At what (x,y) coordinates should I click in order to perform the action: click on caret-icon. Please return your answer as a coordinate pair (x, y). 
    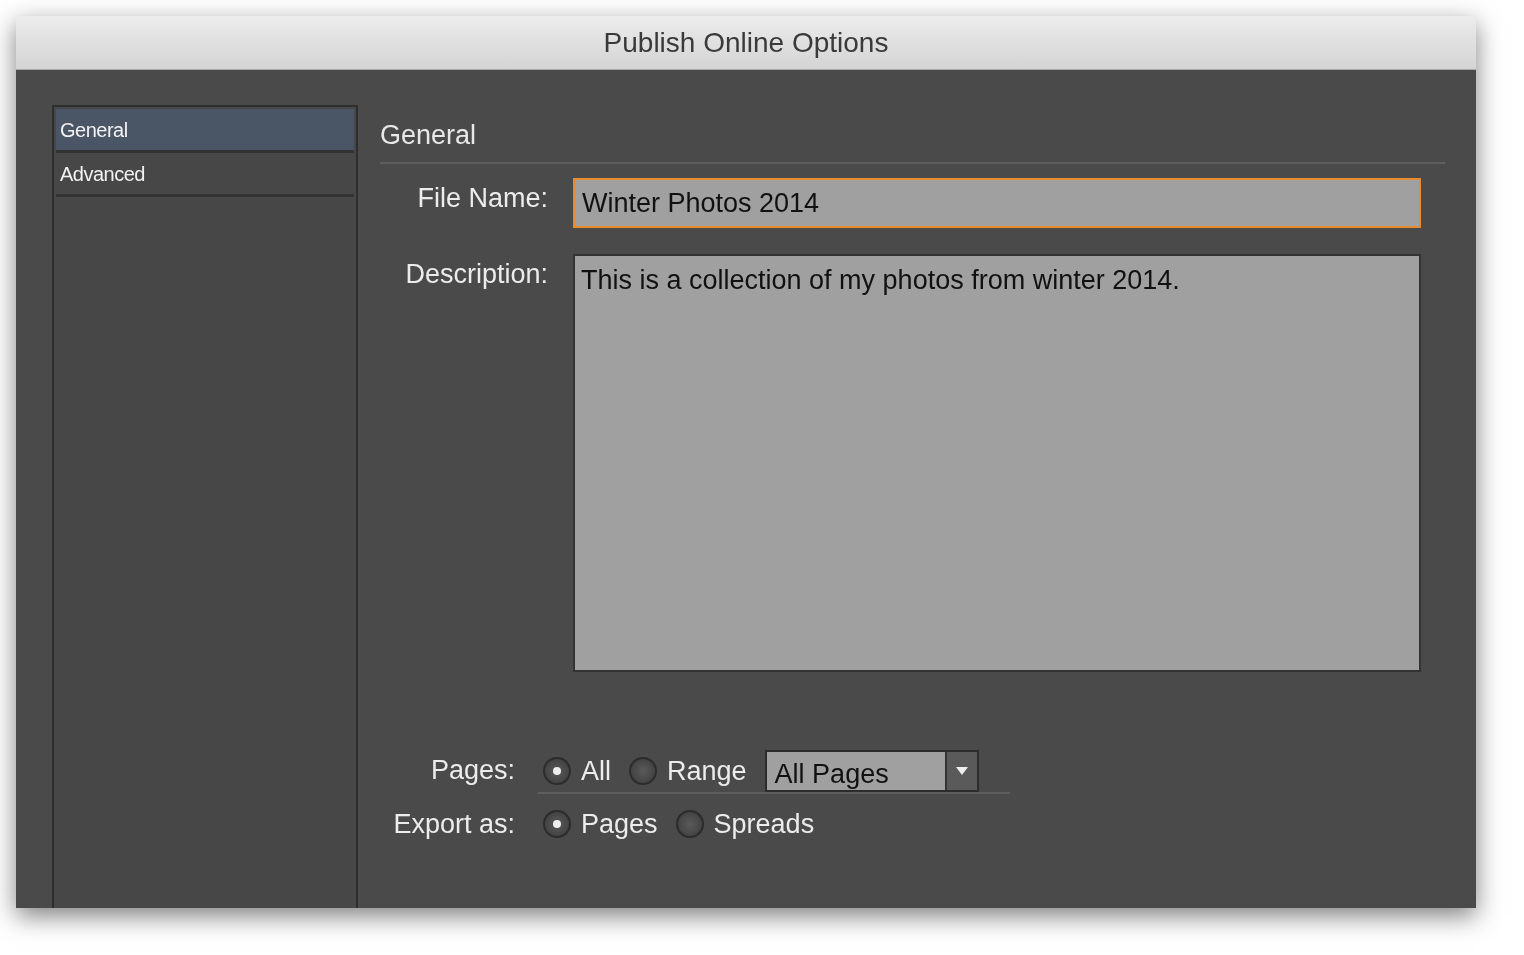
    Looking at the image, I should click on (961, 771).